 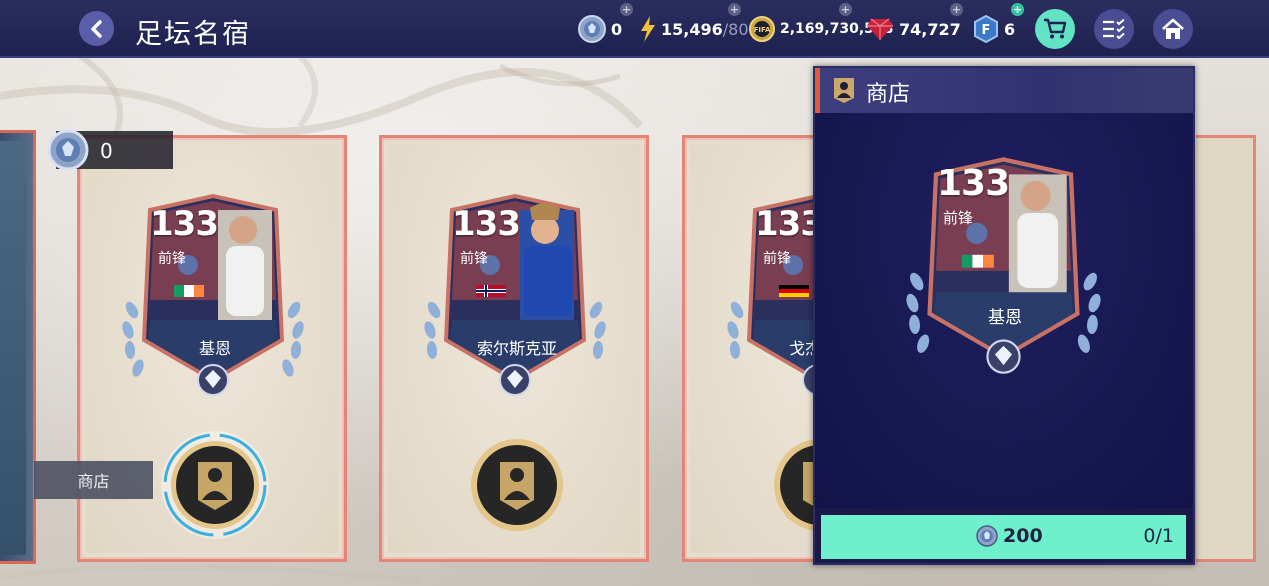 I want to click on svg-text: F, so click(x=986, y=30).